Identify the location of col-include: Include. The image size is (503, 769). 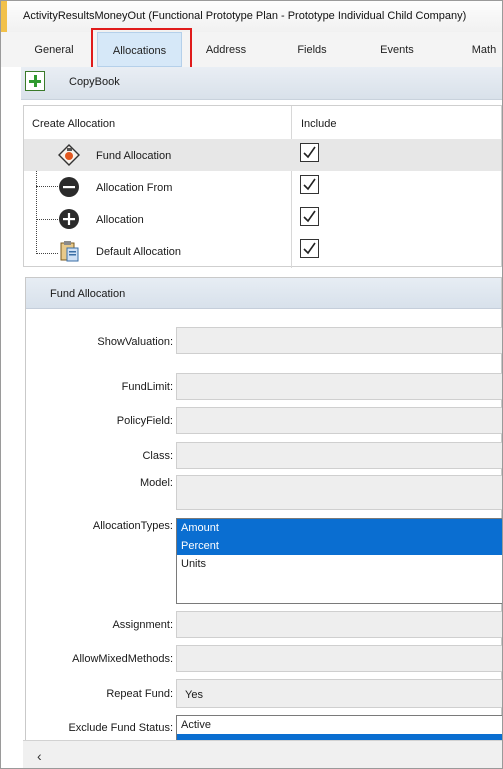
(318, 124).